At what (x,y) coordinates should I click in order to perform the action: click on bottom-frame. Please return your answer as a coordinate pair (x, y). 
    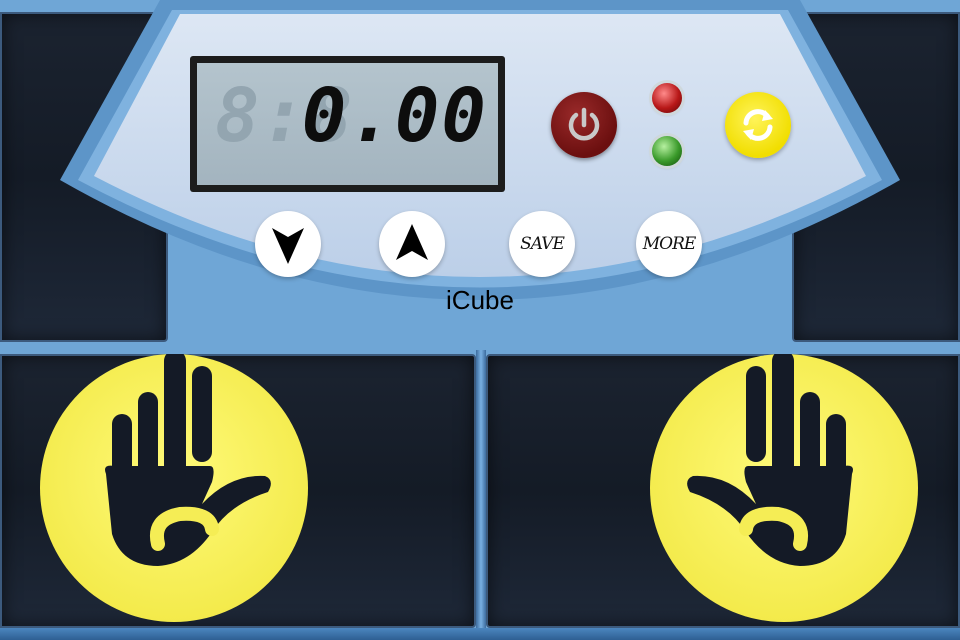
    Looking at the image, I should click on (480, 634).